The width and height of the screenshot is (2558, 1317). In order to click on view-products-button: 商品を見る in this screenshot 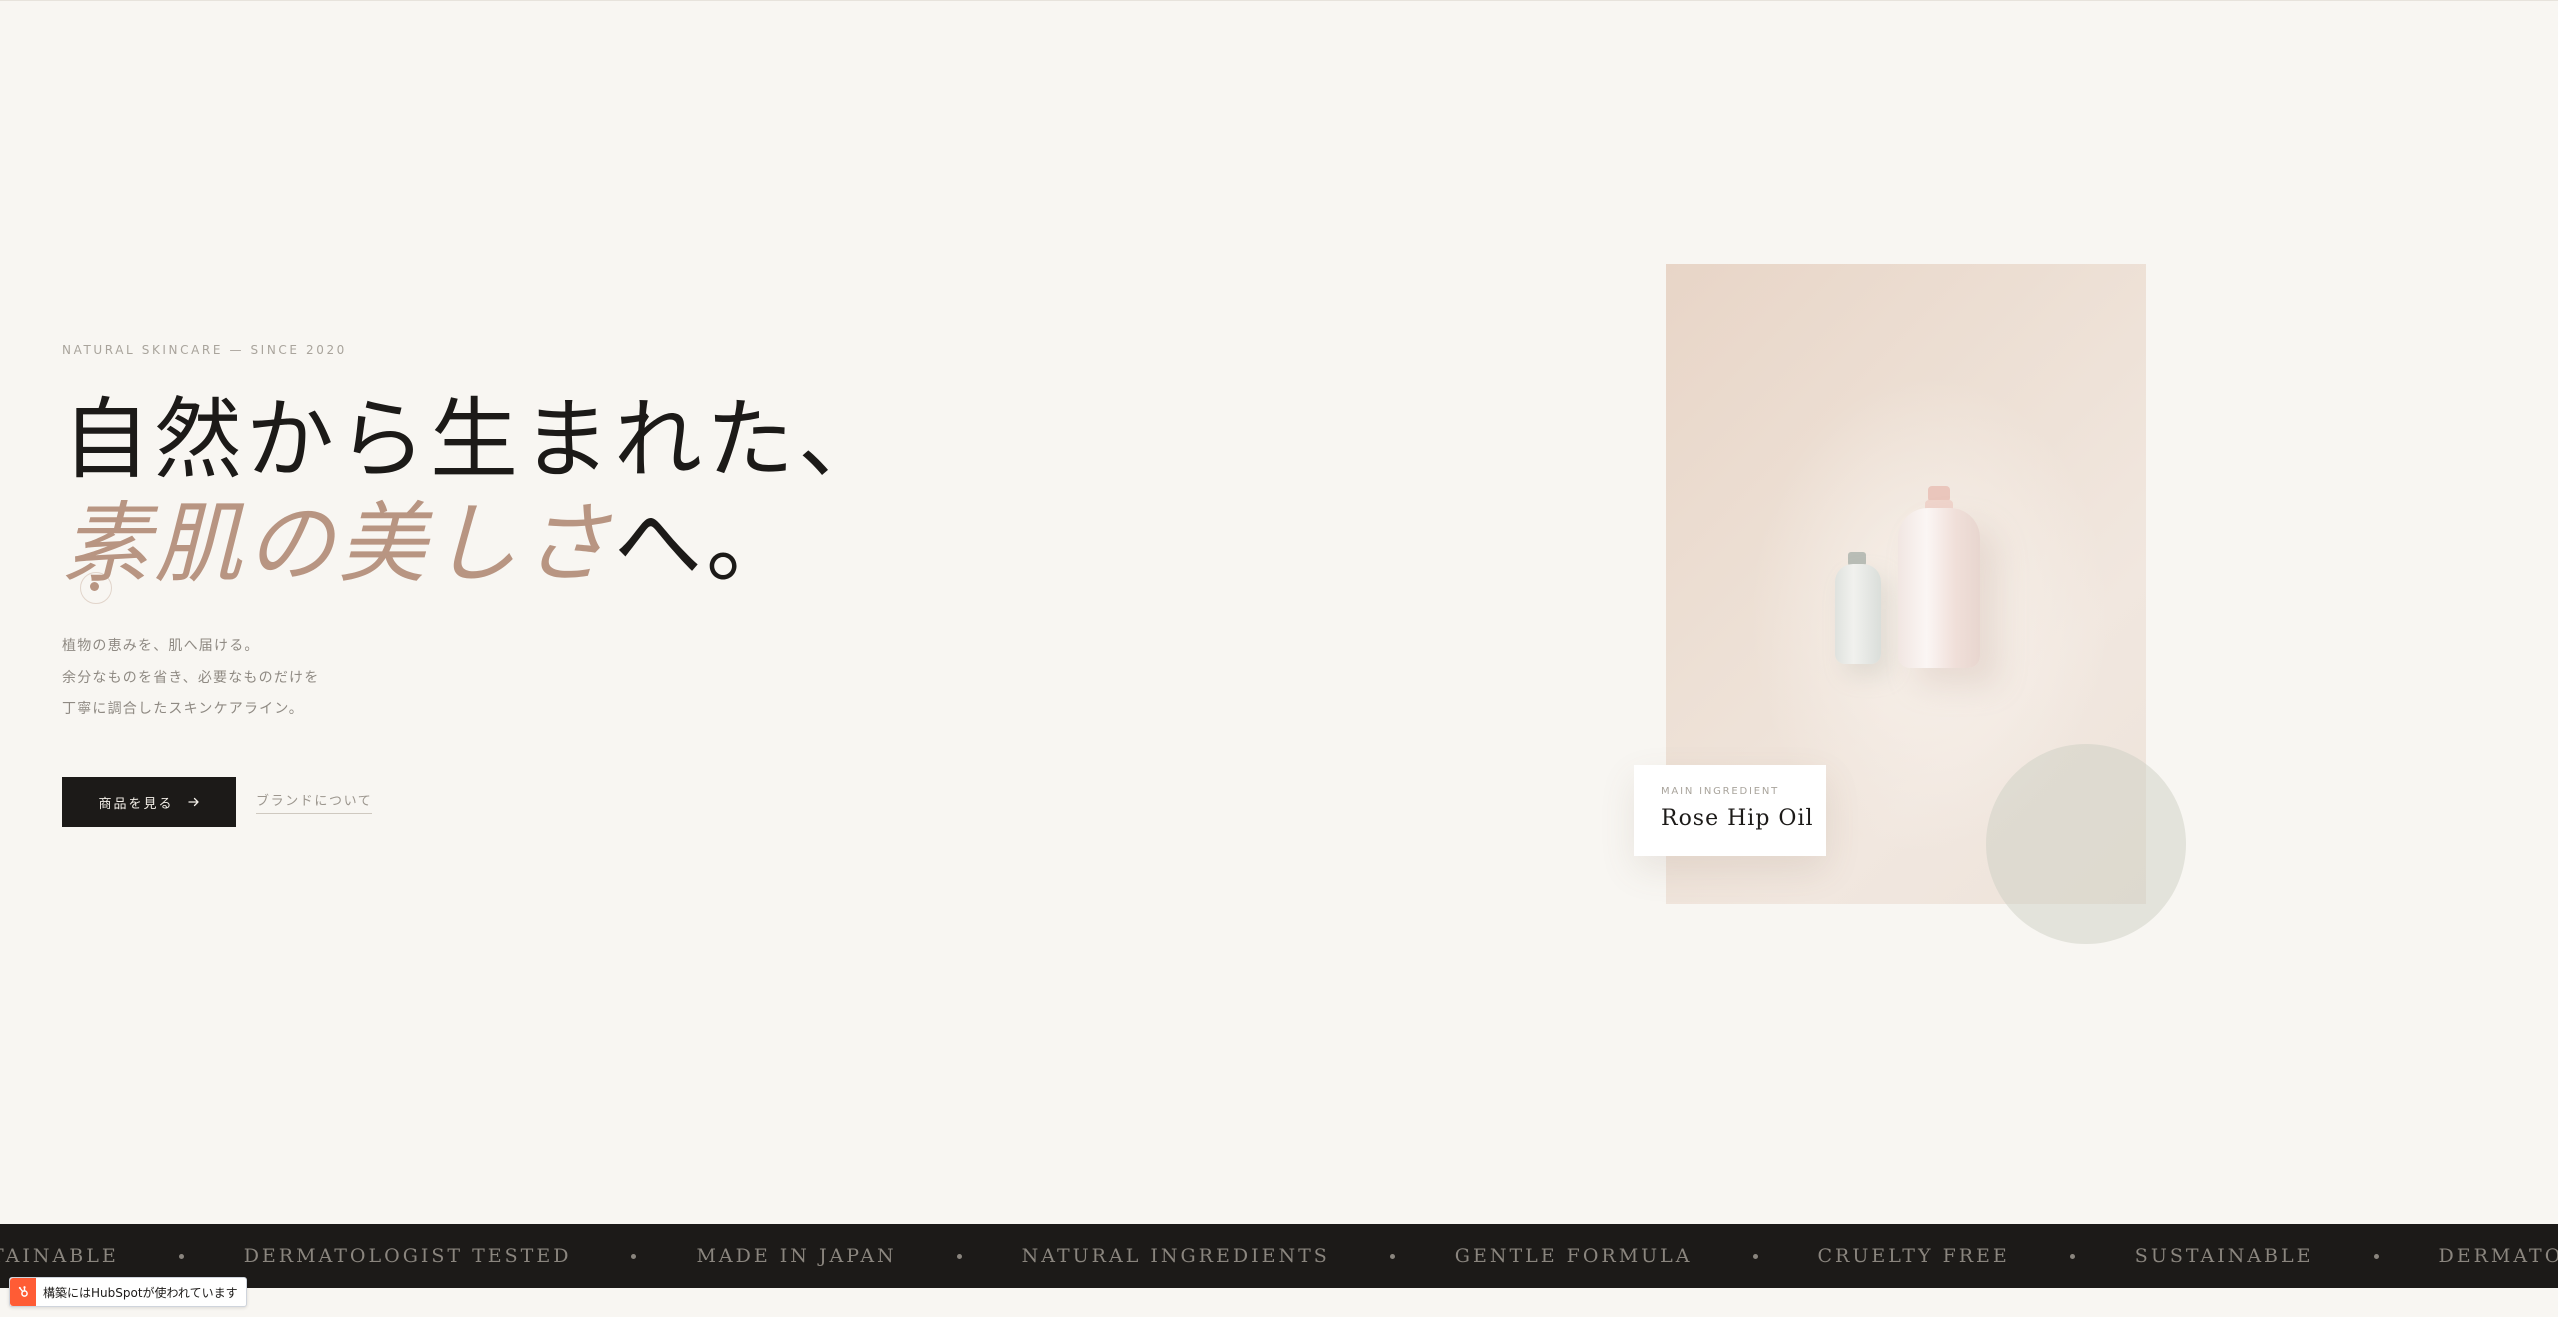, I will do `click(149, 802)`.